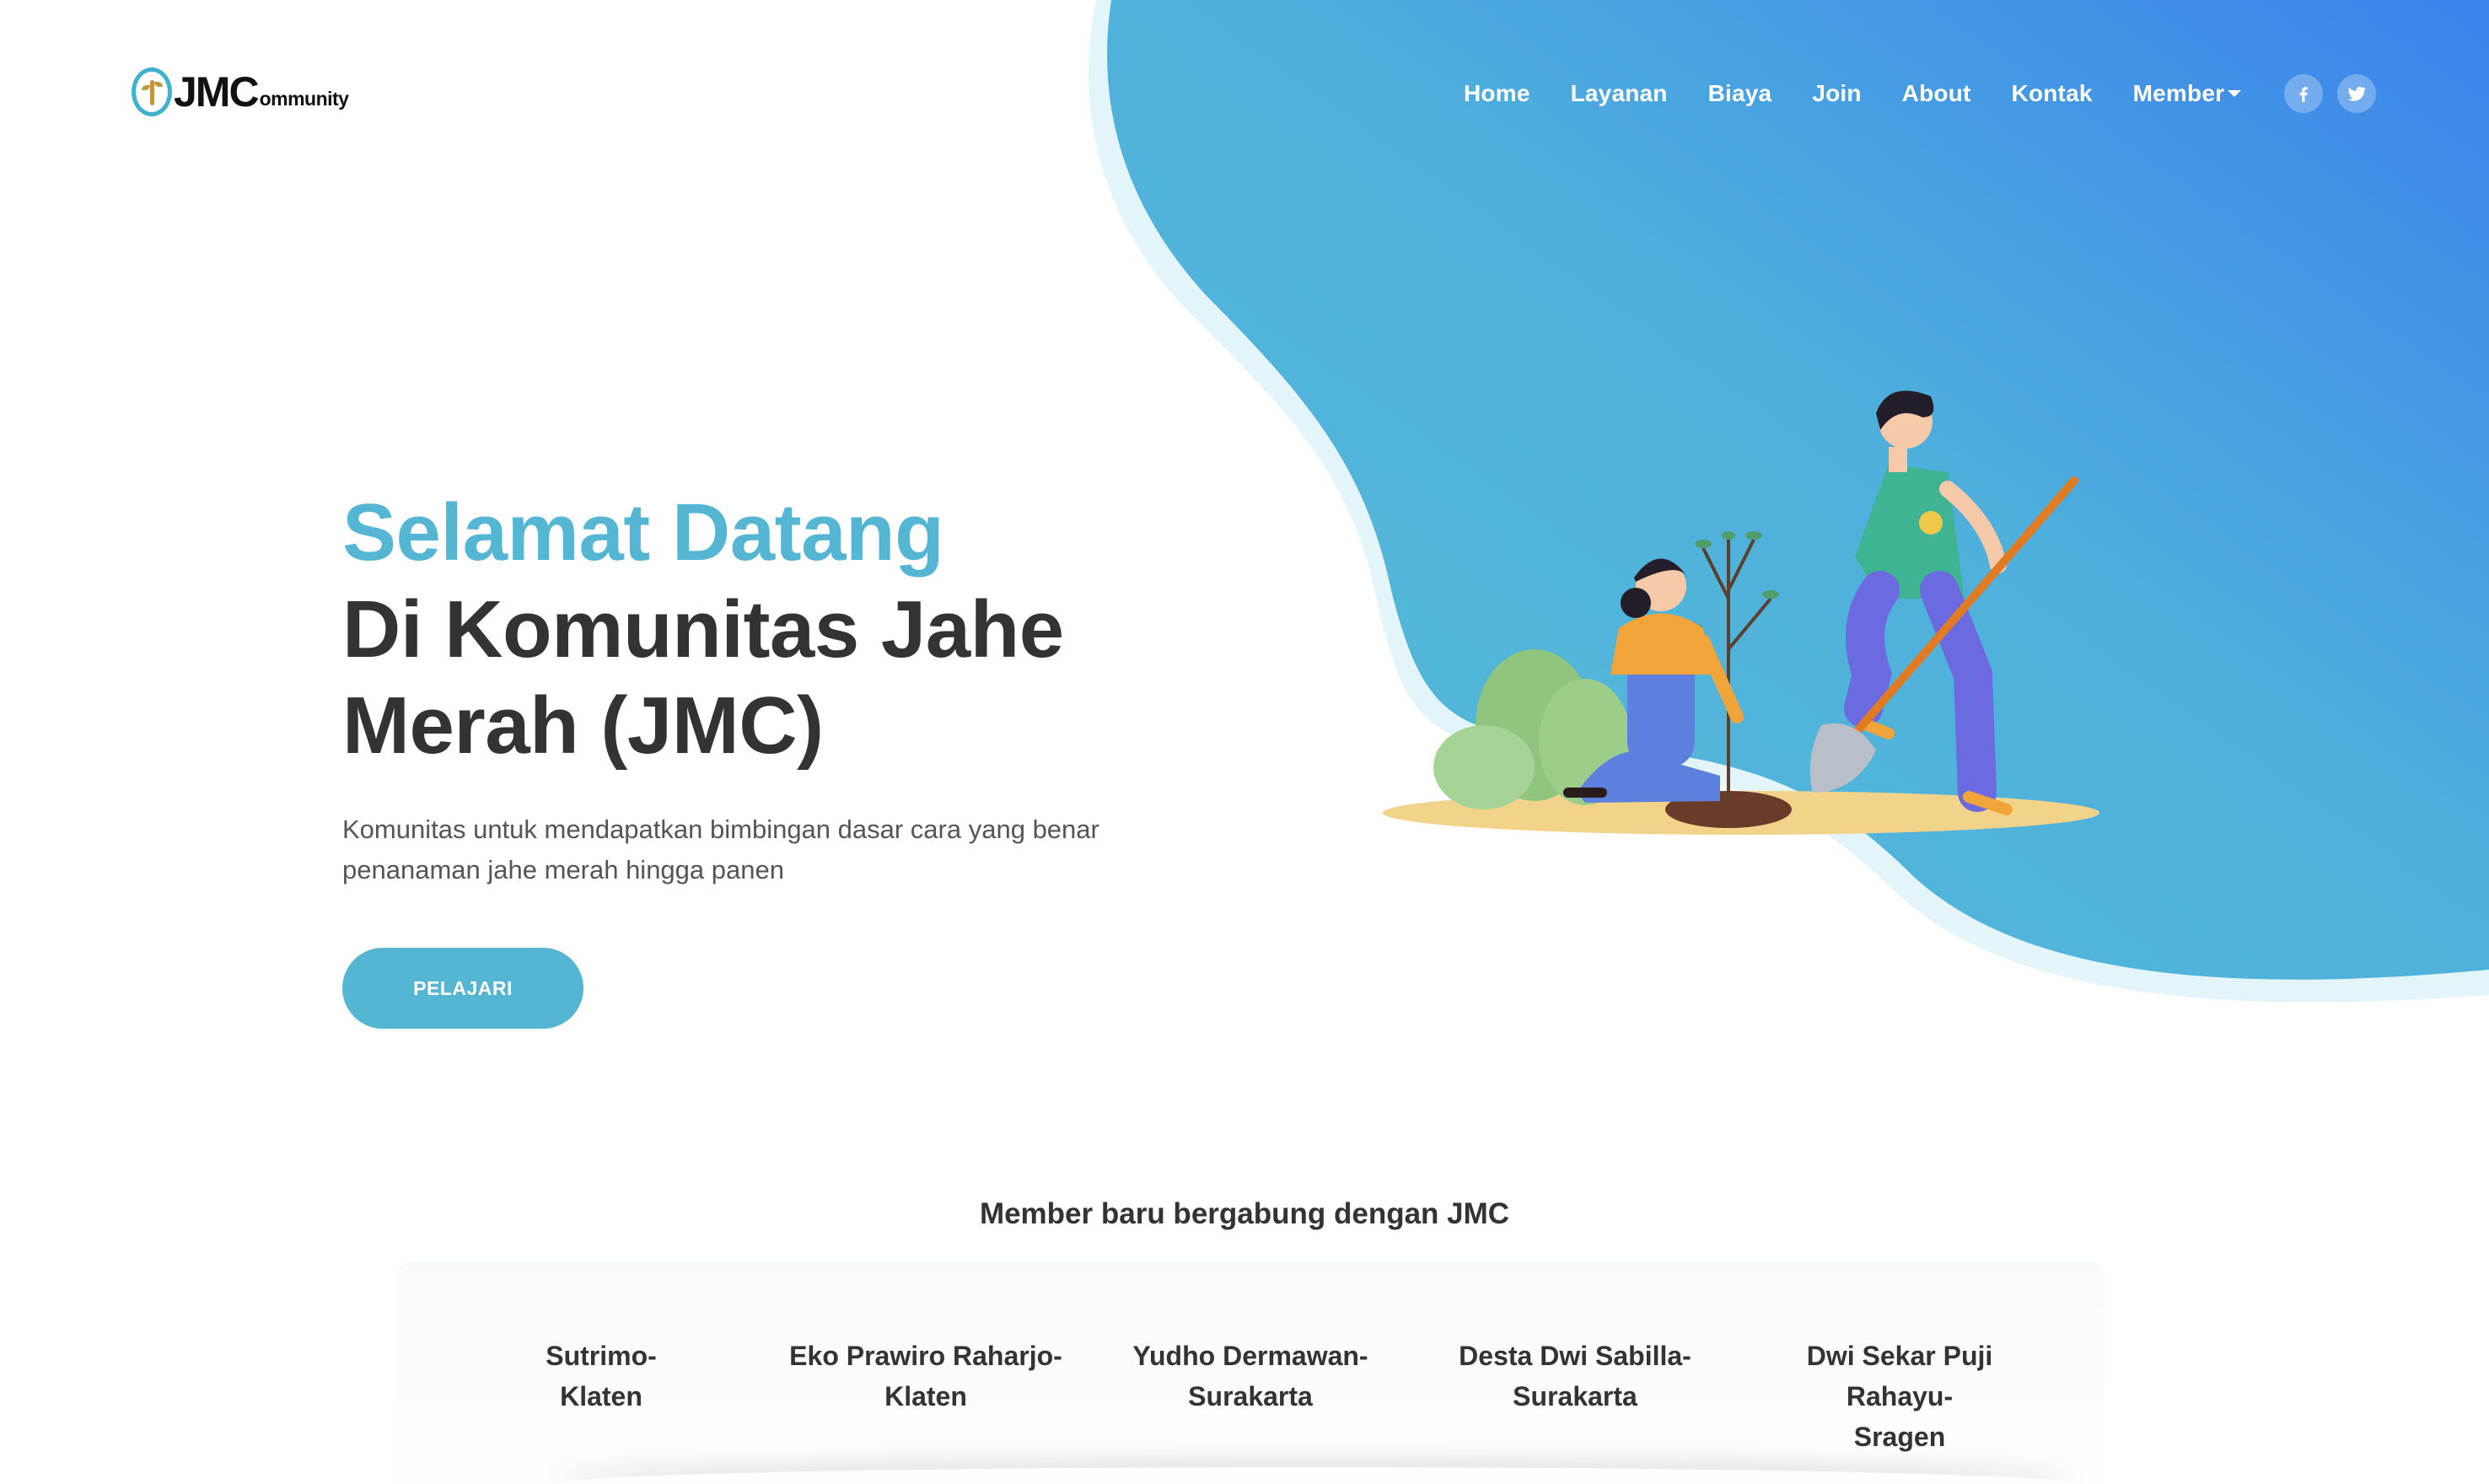 Image resolution: width=2489 pixels, height=1484 pixels. I want to click on logo-ginger-icon, so click(152, 91).